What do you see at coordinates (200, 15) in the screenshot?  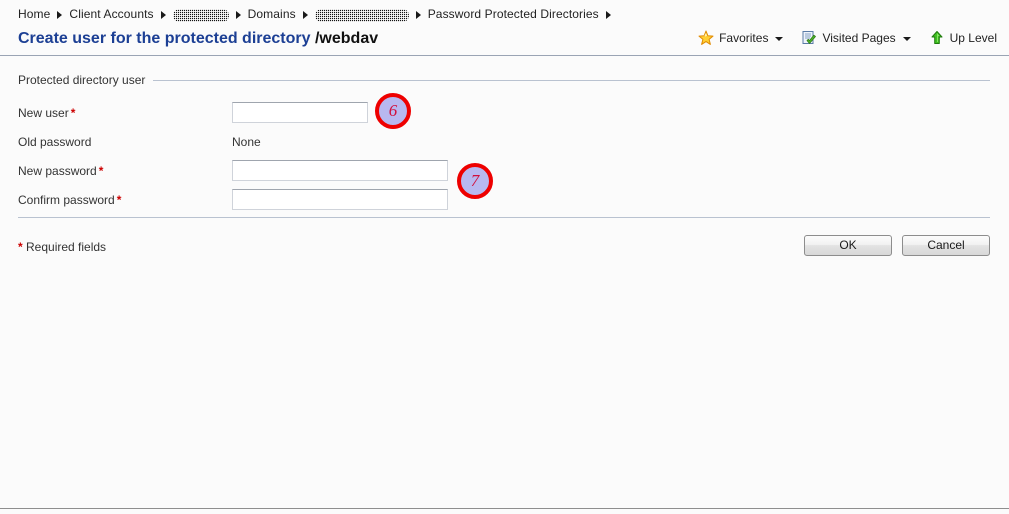 I see `breadcrumb-item-redacted-account` at bounding box center [200, 15].